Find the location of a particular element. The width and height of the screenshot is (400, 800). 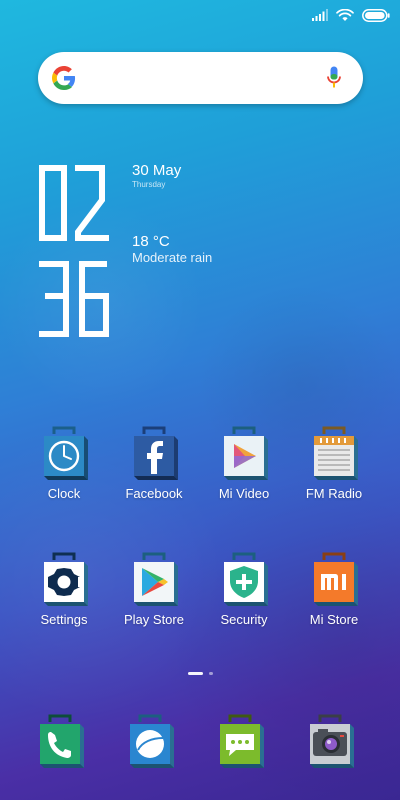

signal-icon is located at coordinates (320, 15).